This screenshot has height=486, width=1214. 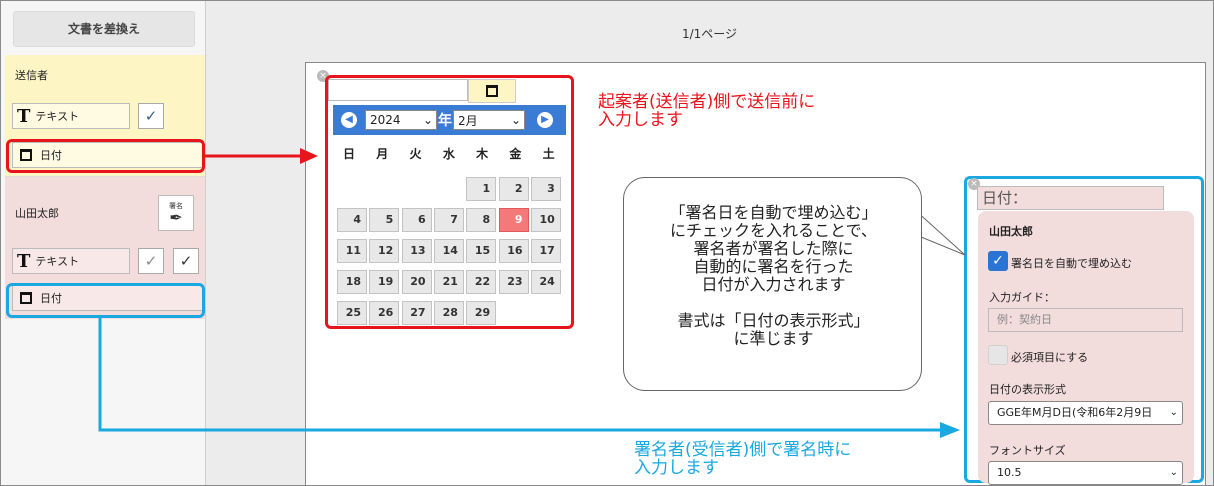 I want to click on settings-signer-name: 山田太郎, so click(x=1011, y=231).